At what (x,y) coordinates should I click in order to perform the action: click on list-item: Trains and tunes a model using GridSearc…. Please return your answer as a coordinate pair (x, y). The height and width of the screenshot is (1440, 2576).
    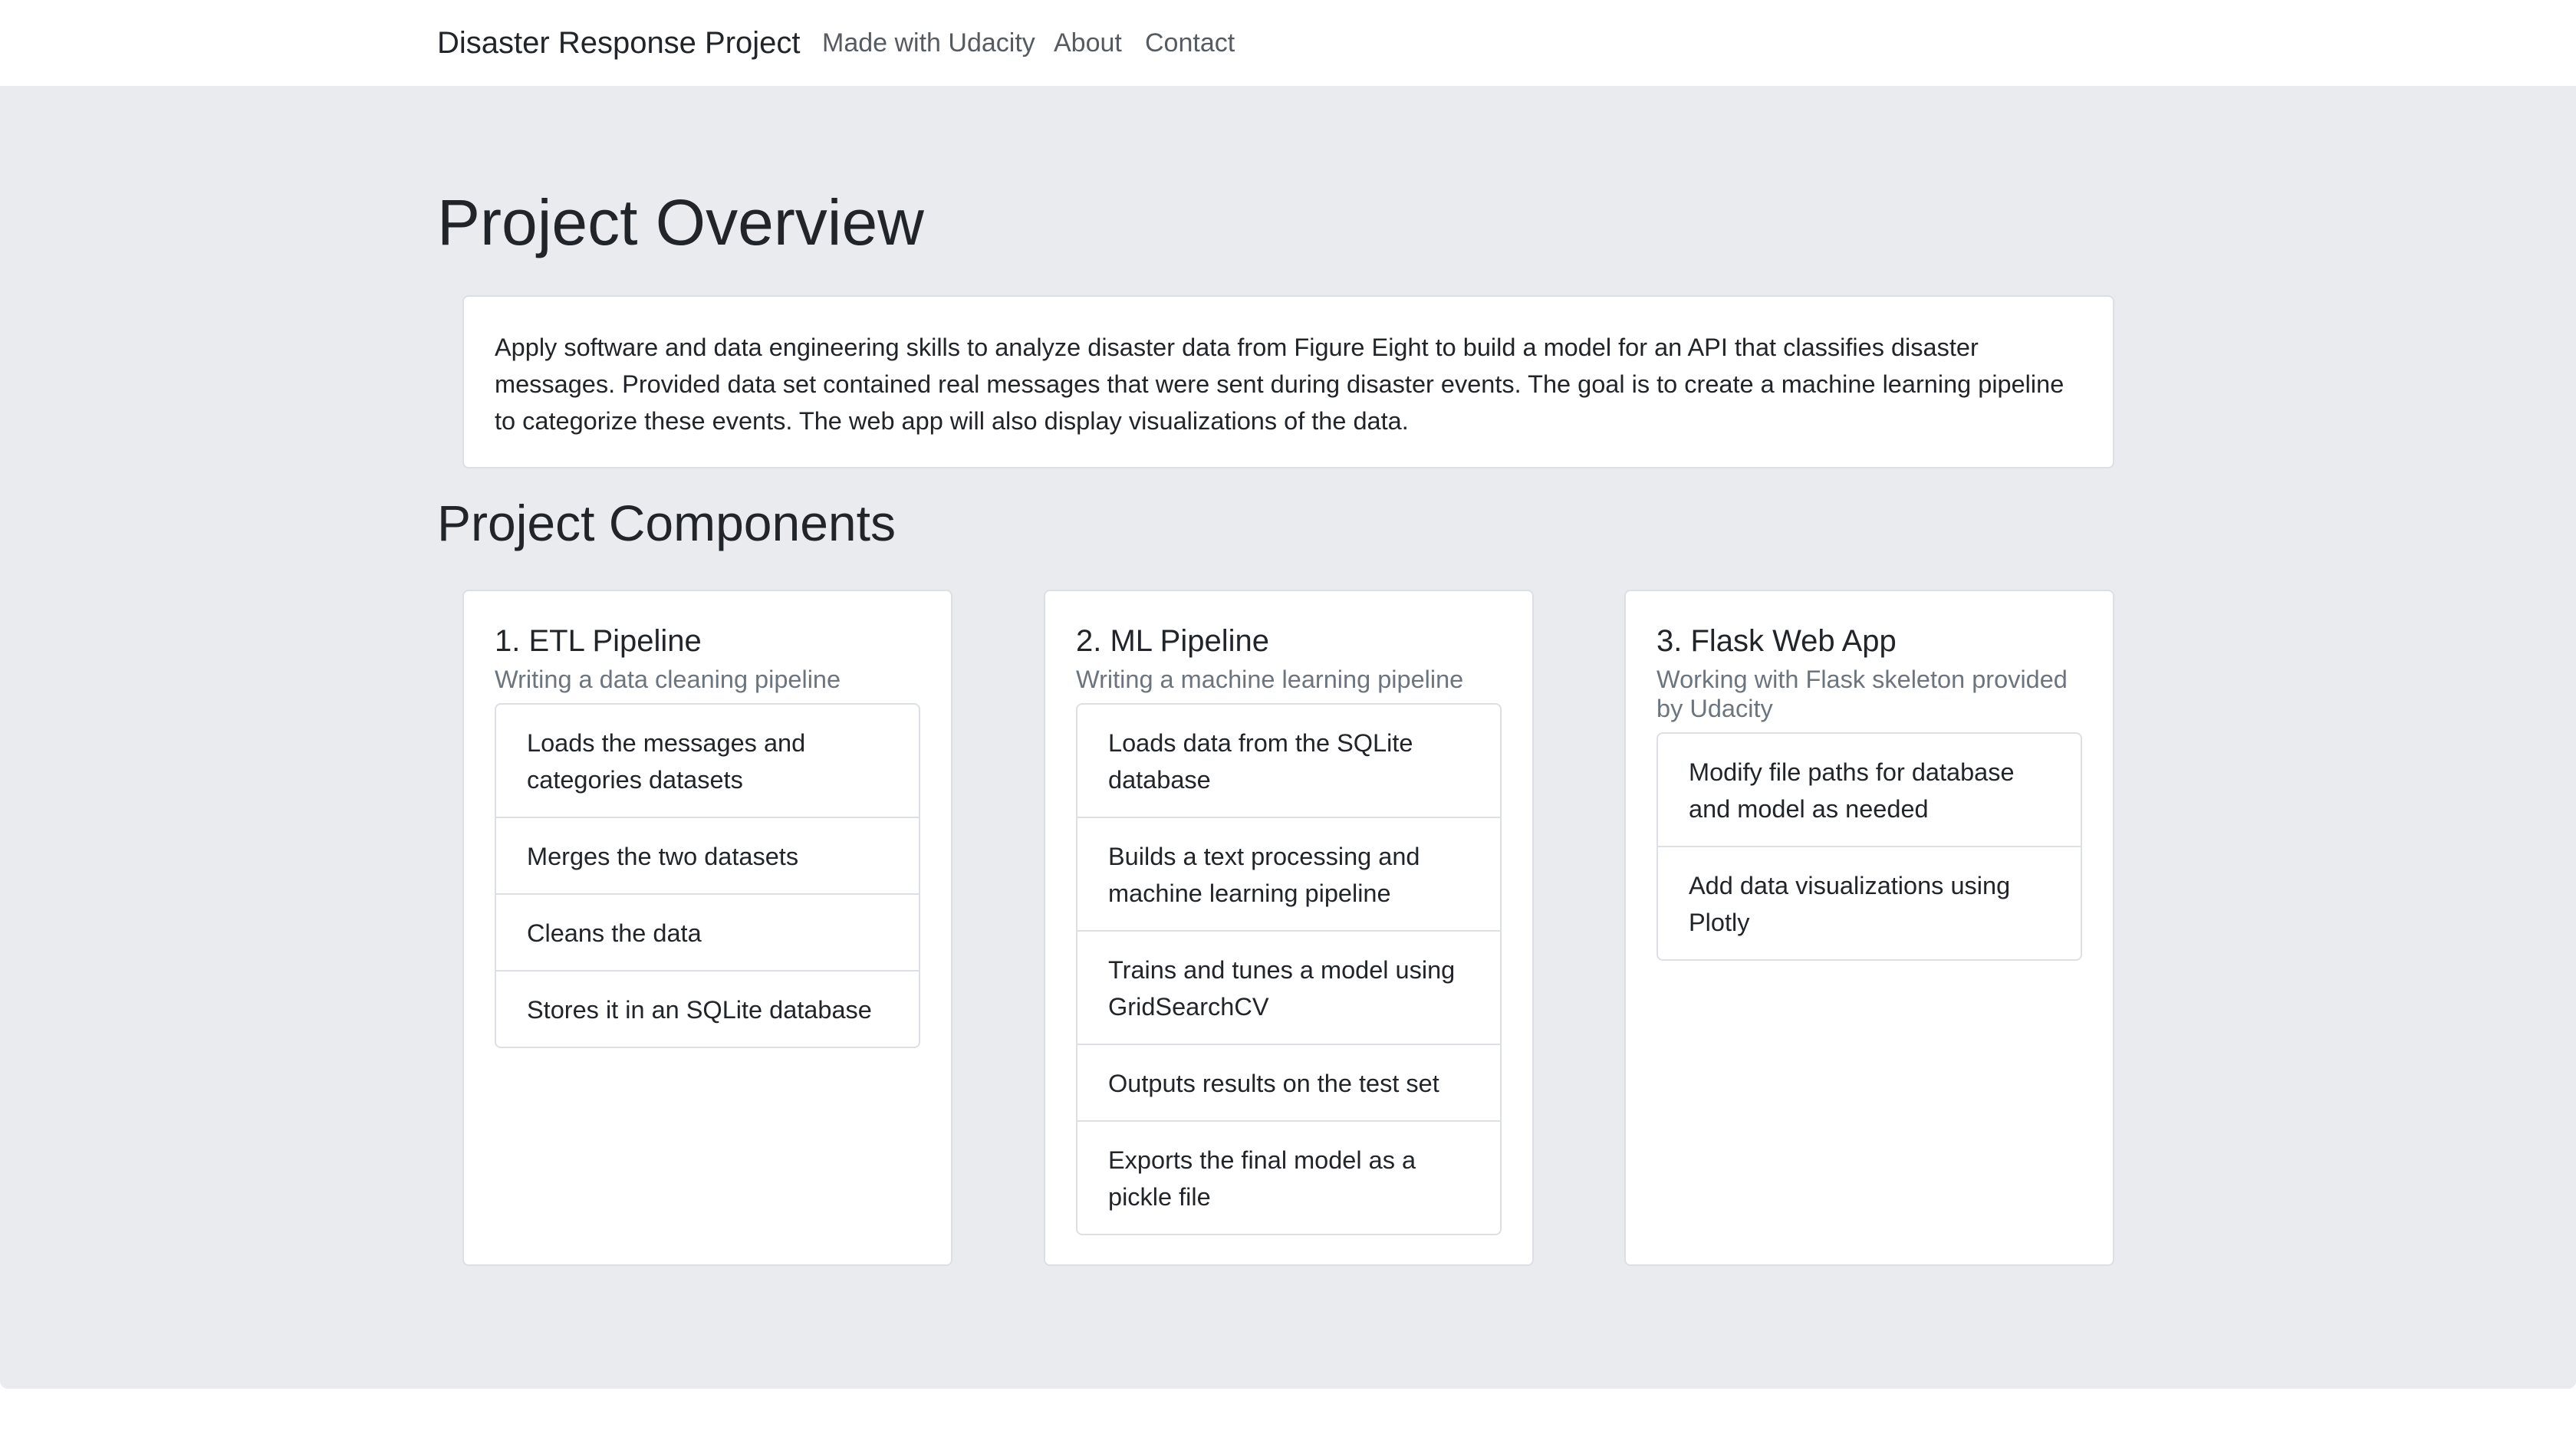
    Looking at the image, I should click on (1288, 987).